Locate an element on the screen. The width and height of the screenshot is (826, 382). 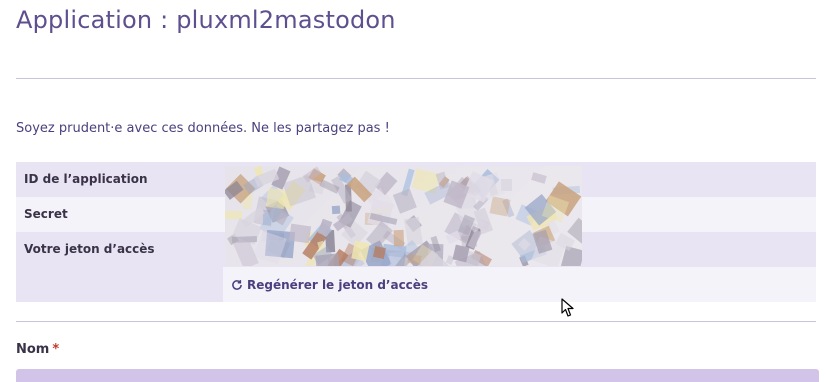
regenerate-row: Regénérer le jeton d’accès is located at coordinates (416, 284).